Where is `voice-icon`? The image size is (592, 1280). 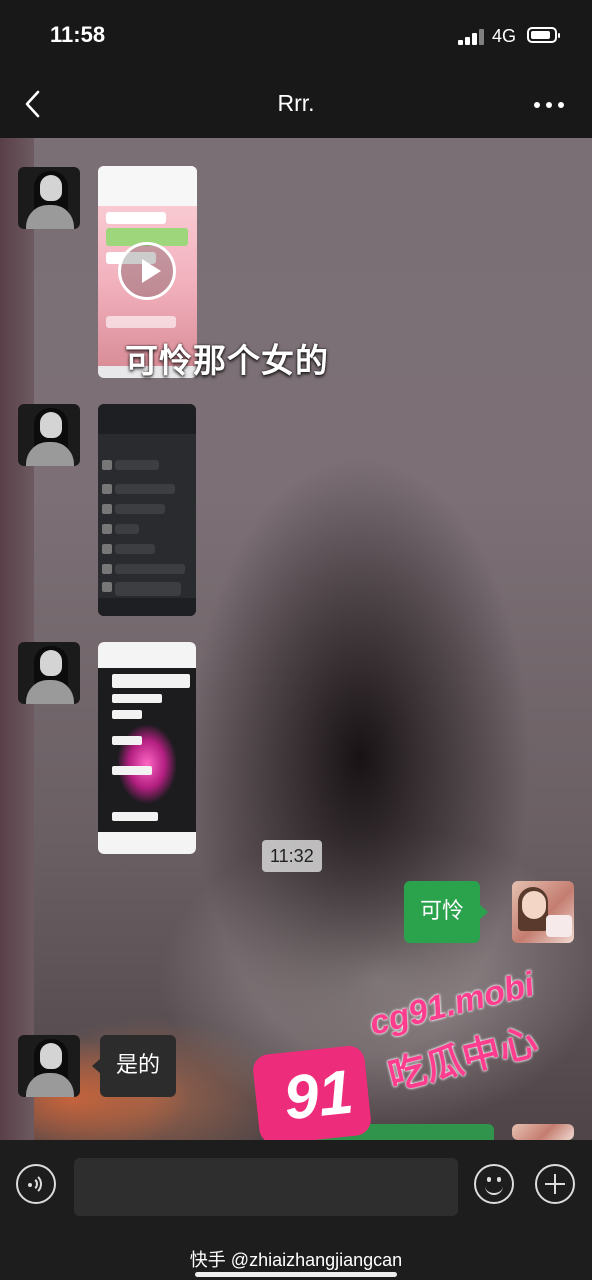
voice-icon is located at coordinates (36, 1184).